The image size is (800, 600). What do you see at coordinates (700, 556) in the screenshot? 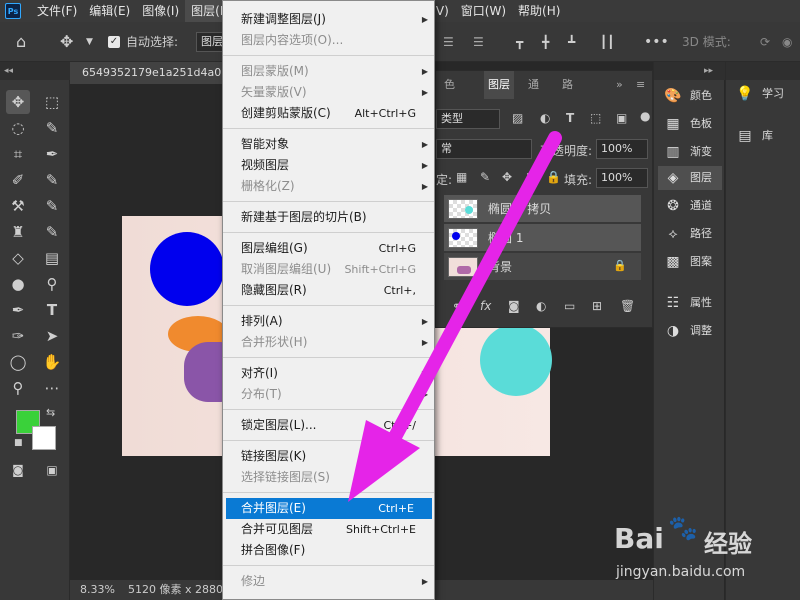
I see `baidu-watermark: Bai 🐾 经验 jingyan.baidu.com` at bounding box center [700, 556].